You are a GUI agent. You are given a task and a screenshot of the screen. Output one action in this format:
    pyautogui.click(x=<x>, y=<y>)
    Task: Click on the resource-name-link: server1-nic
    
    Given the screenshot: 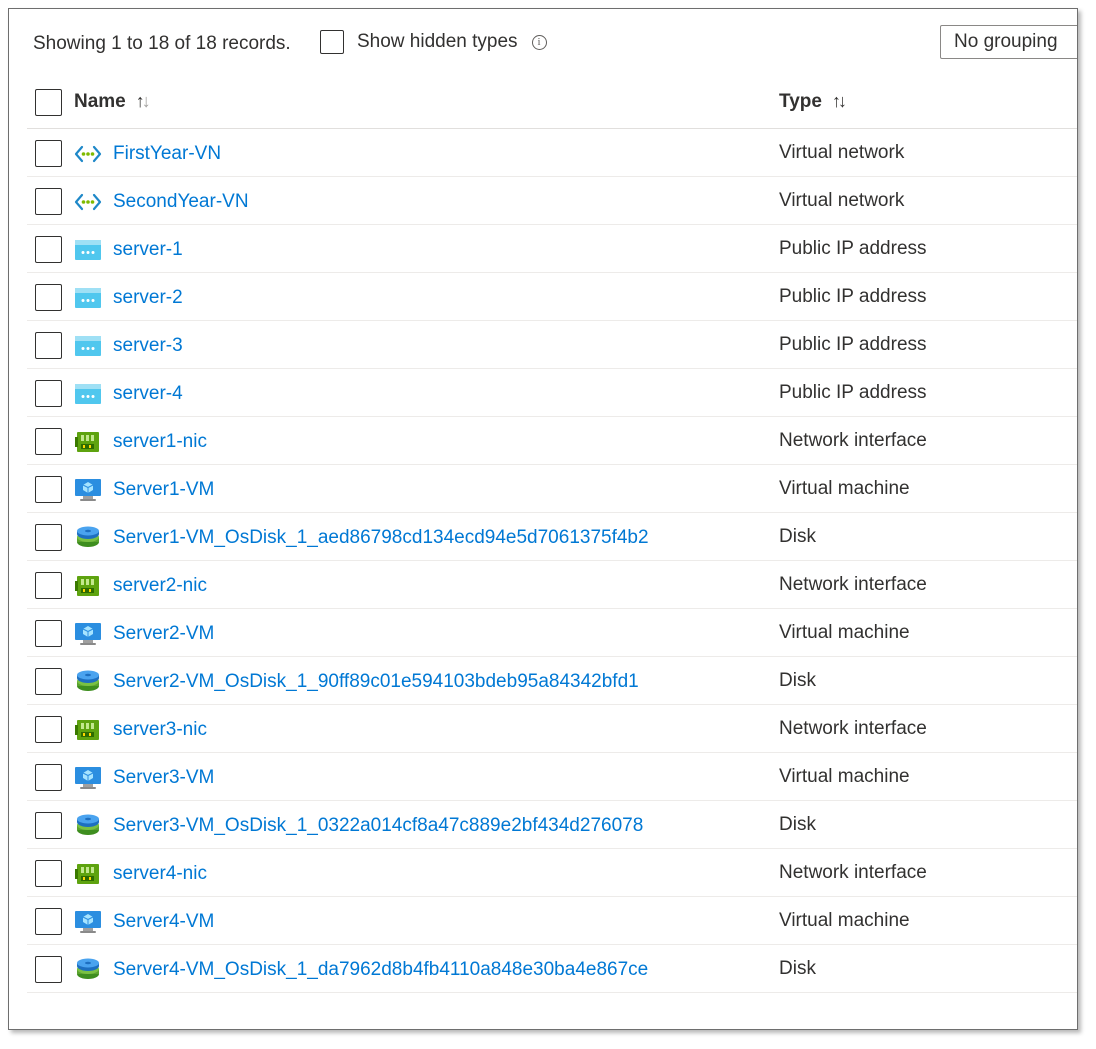 What is the action you would take?
    pyautogui.click(x=160, y=442)
    